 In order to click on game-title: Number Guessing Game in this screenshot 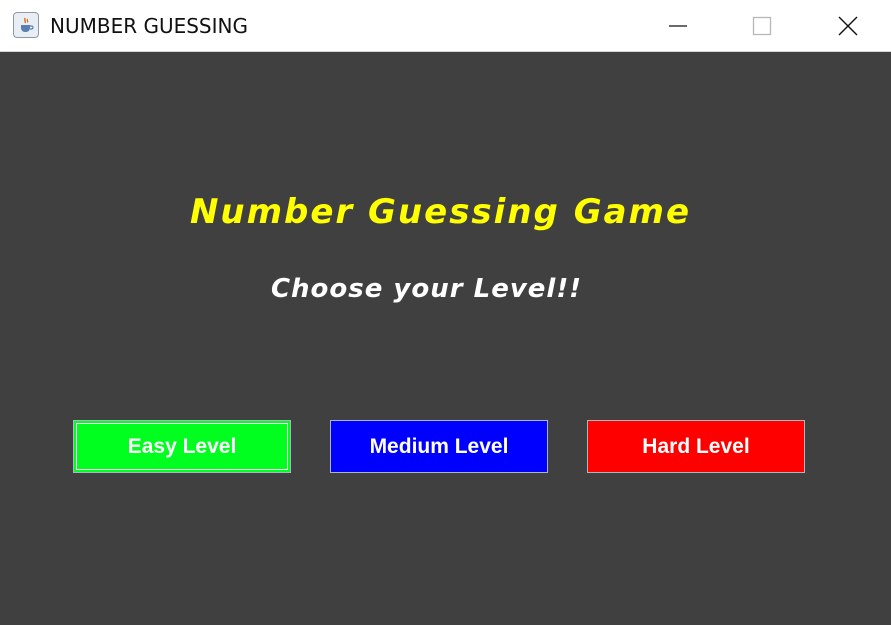, I will do `click(440, 212)`.